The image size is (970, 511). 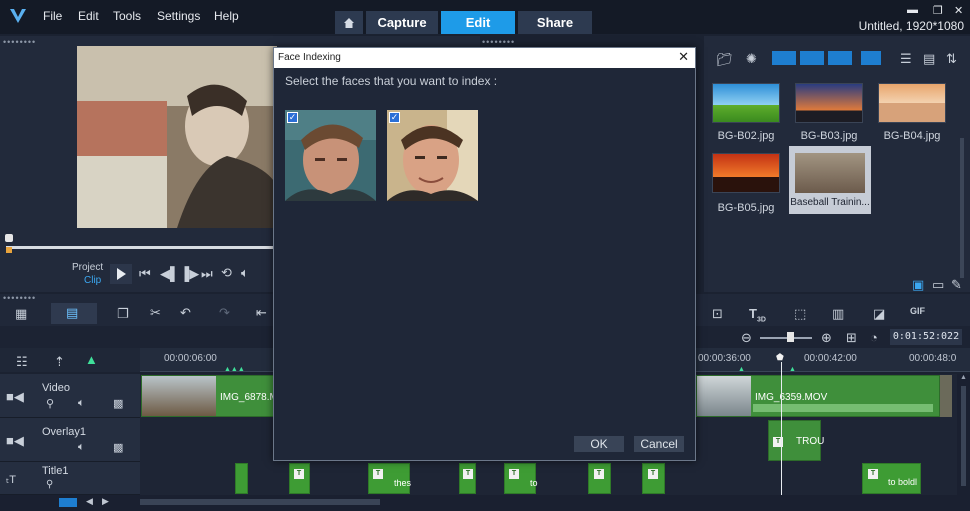 I want to click on scroll-left-icon: ◀, so click(x=89, y=501).